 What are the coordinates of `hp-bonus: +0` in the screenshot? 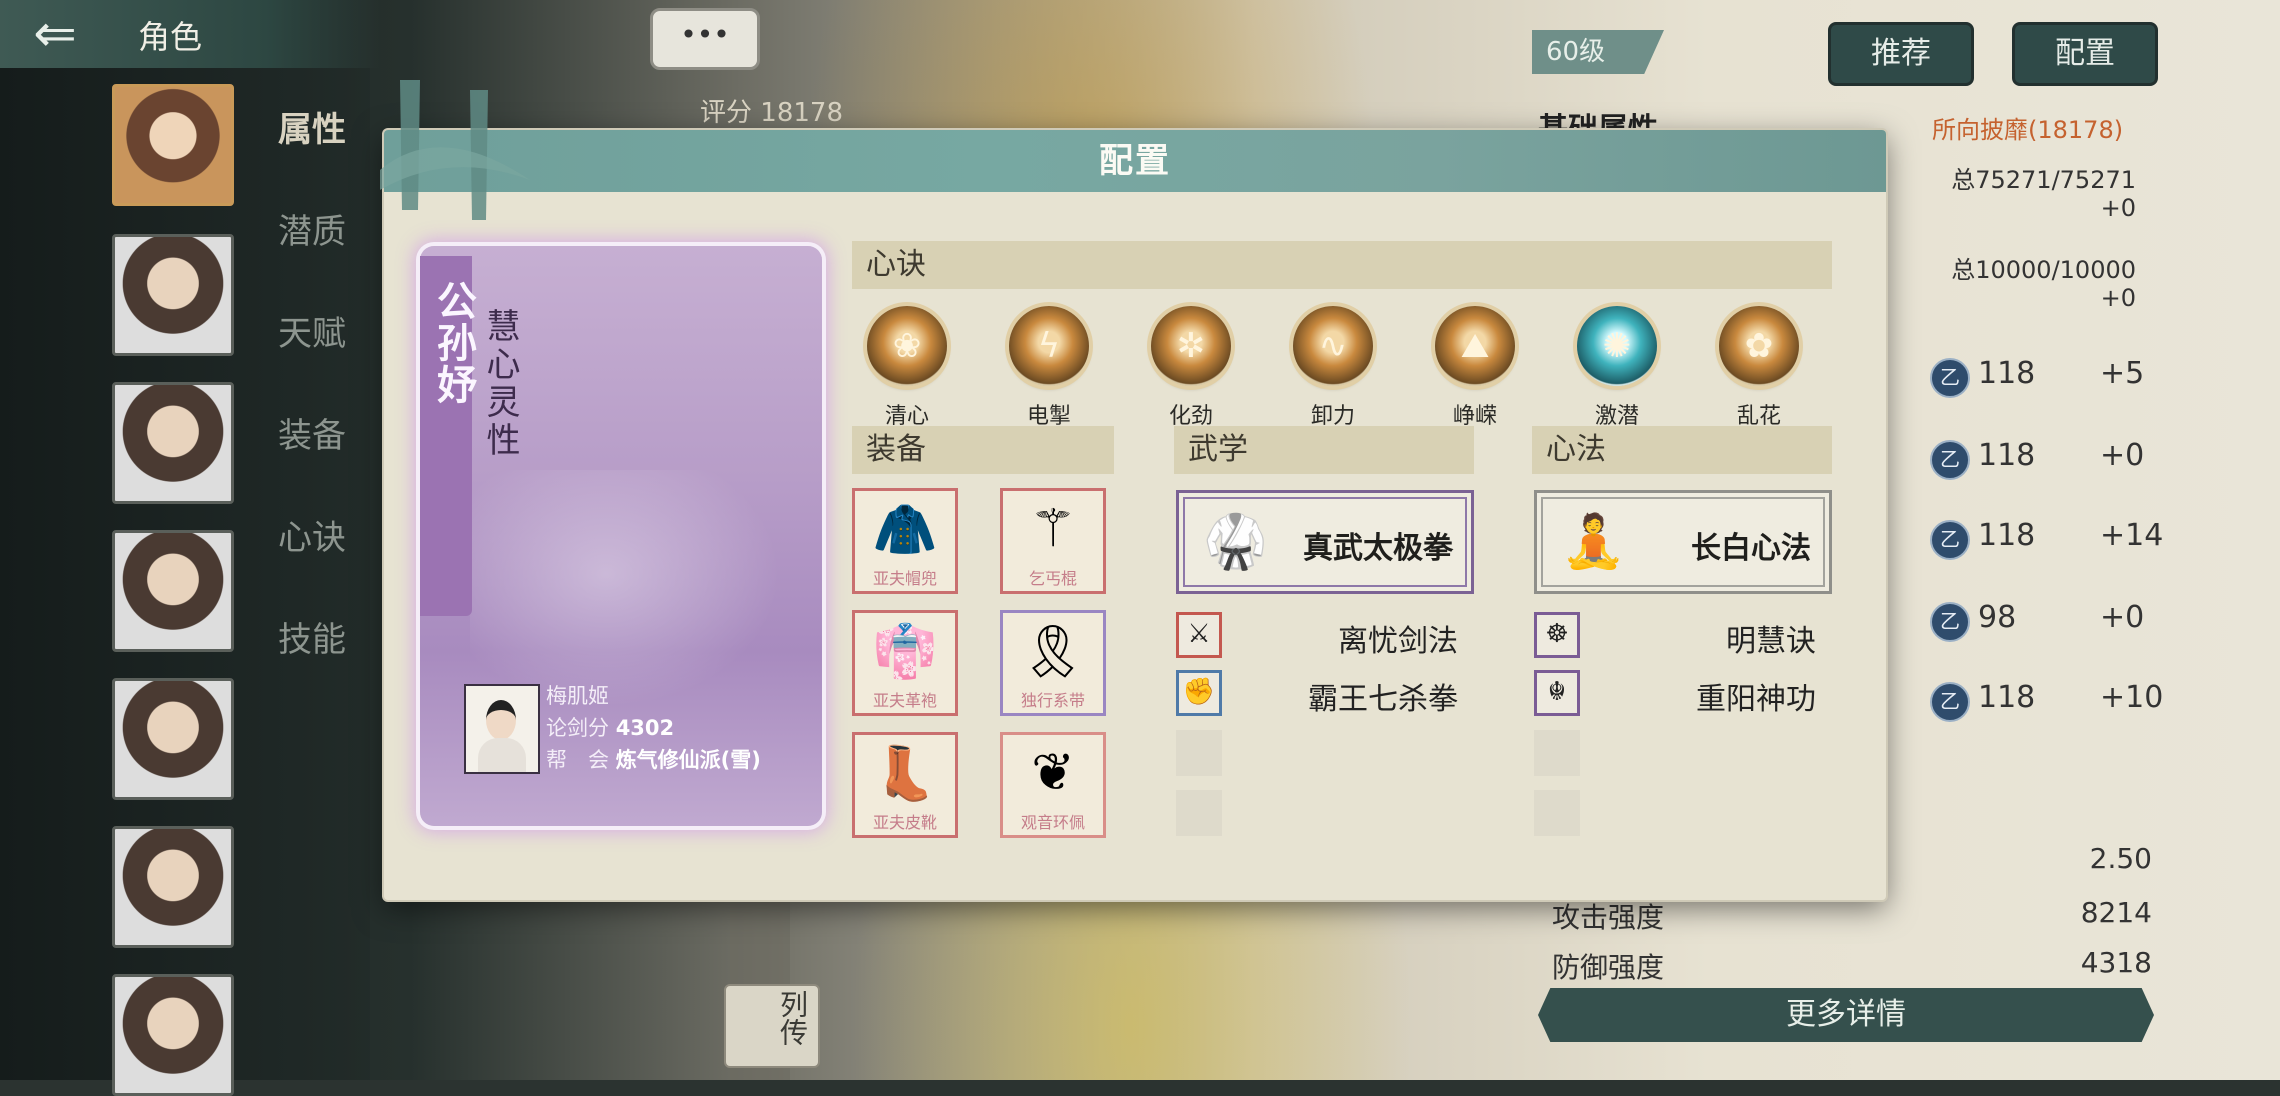 It's located at (2118, 208).